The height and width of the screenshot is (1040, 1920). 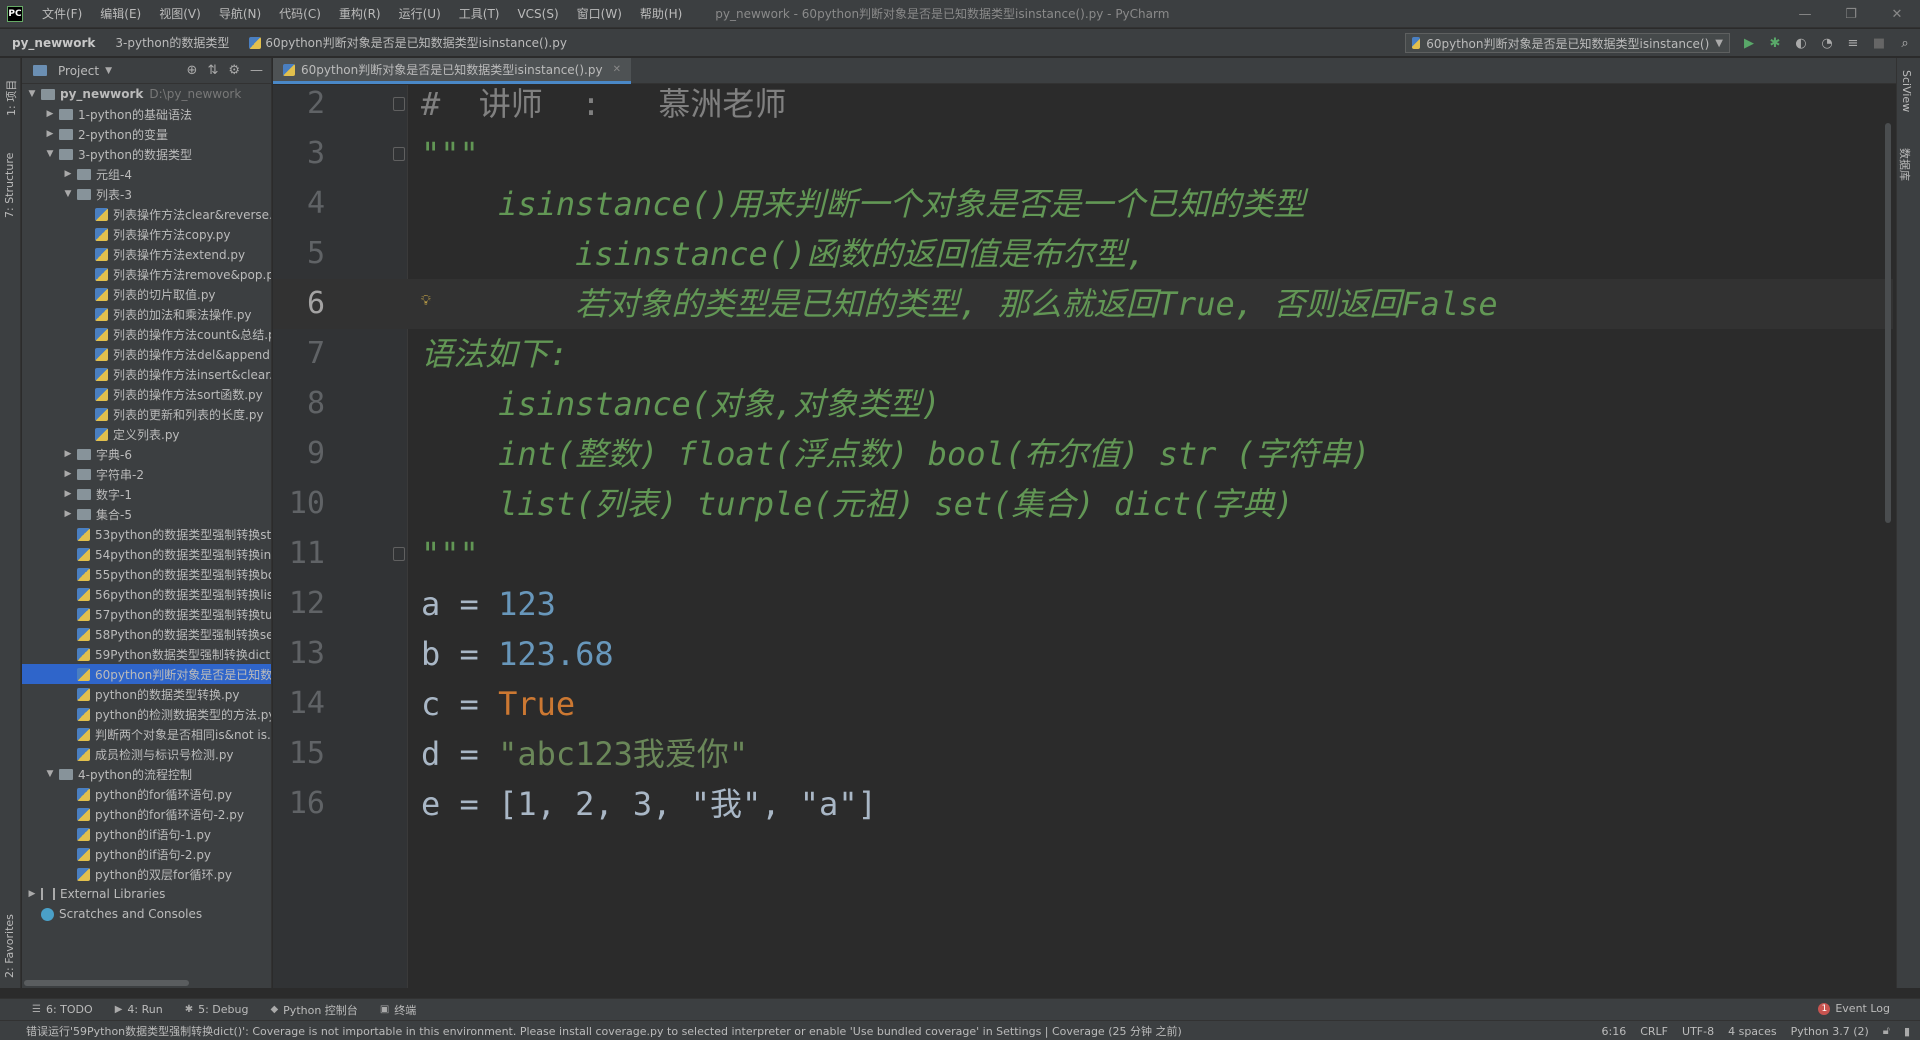 What do you see at coordinates (1801, 43) in the screenshot?
I see `coverage-icon: ◐` at bounding box center [1801, 43].